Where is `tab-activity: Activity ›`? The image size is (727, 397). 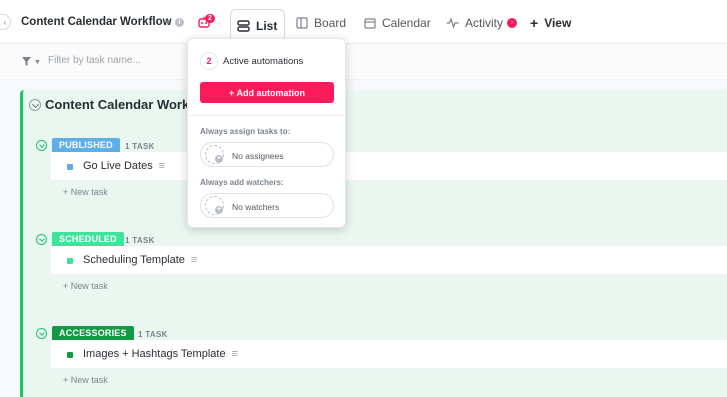 tab-activity: Activity › is located at coordinates (481, 23).